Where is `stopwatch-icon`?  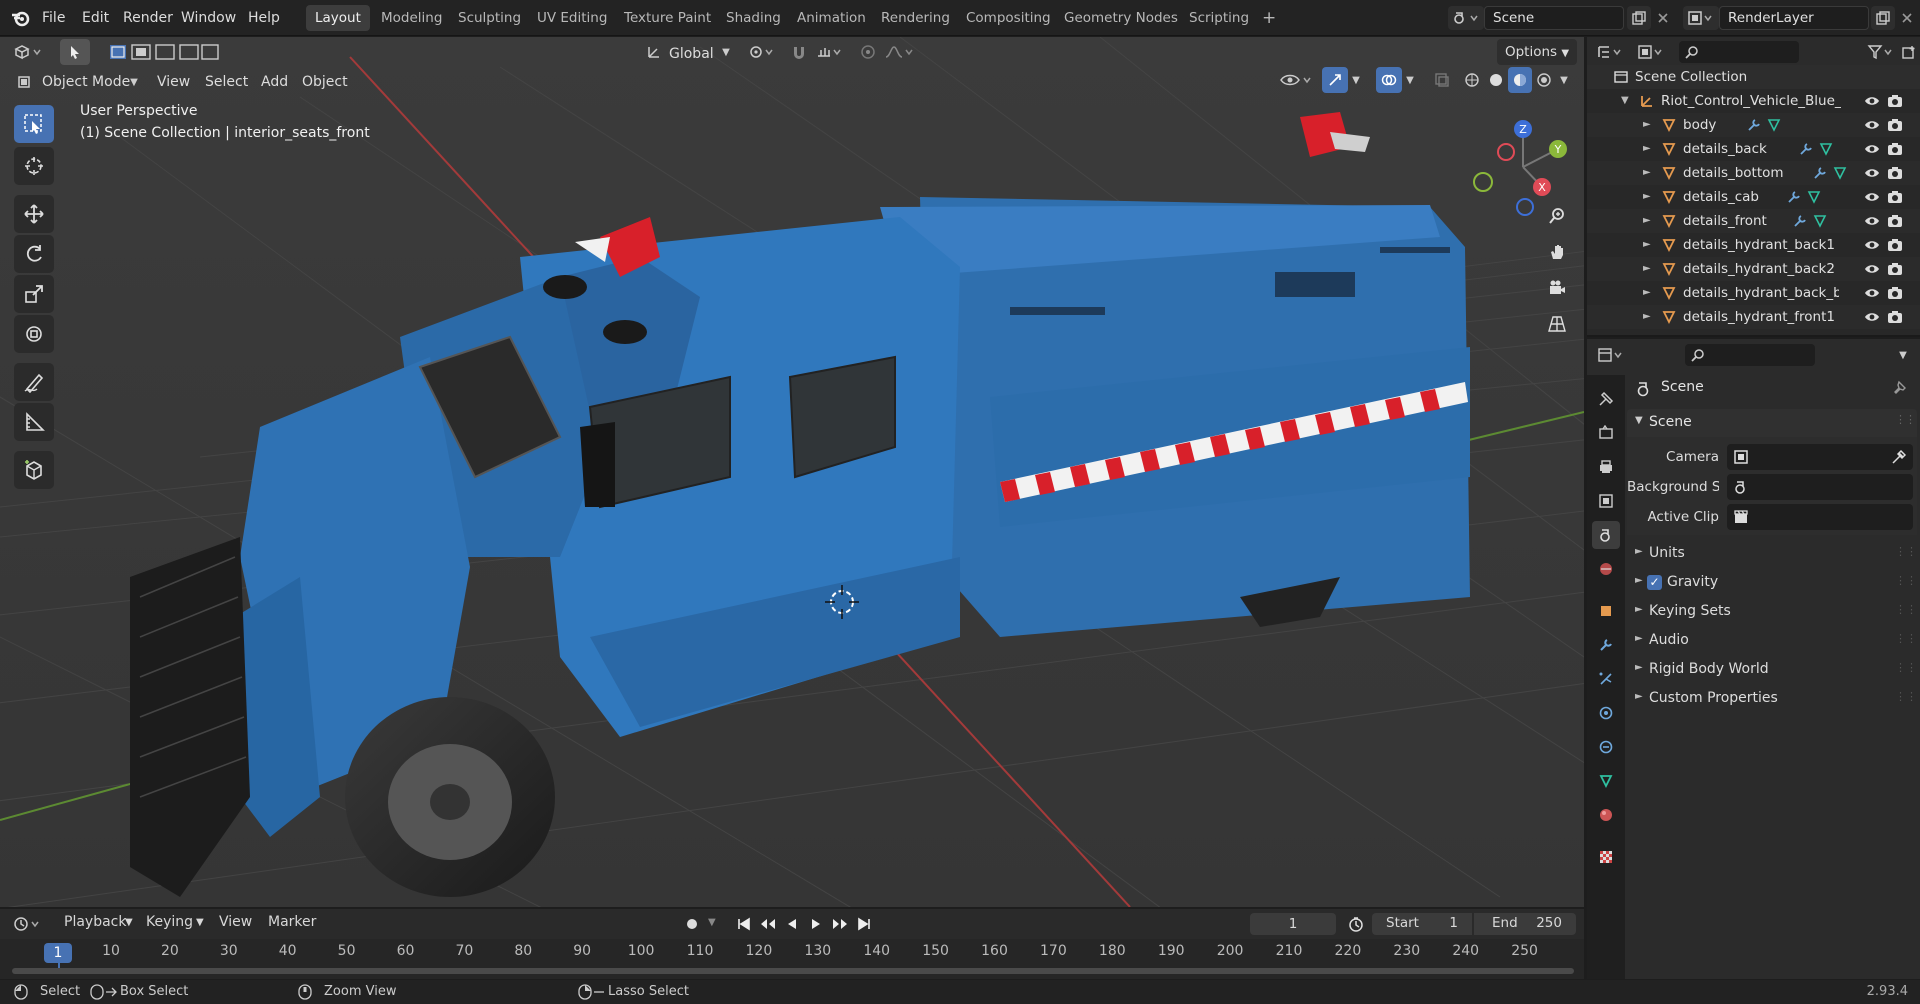
stopwatch-icon is located at coordinates (1356, 924).